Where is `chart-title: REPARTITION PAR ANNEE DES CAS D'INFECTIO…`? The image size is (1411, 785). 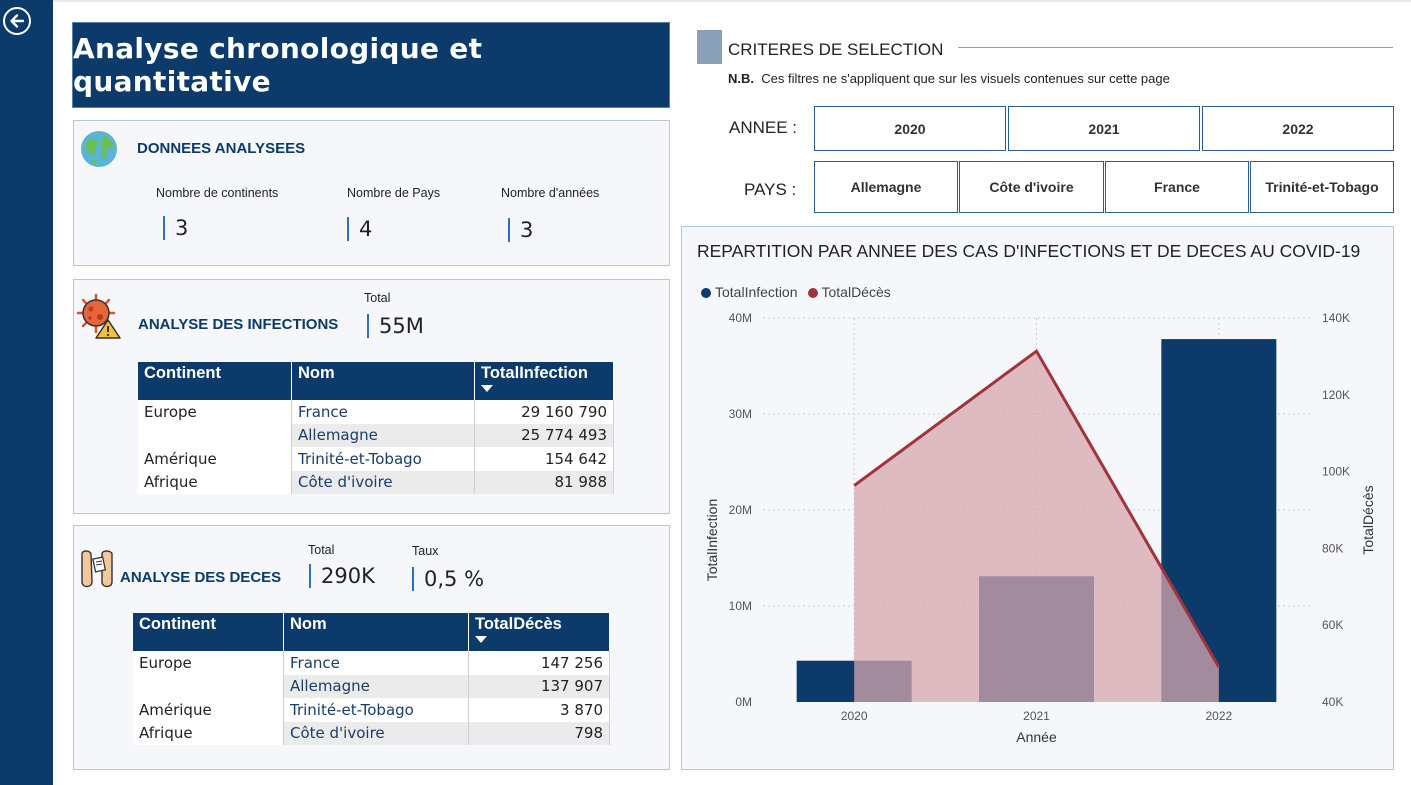 chart-title: REPARTITION PAR ANNEE DES CAS D'INFECTIO… is located at coordinates (1029, 251).